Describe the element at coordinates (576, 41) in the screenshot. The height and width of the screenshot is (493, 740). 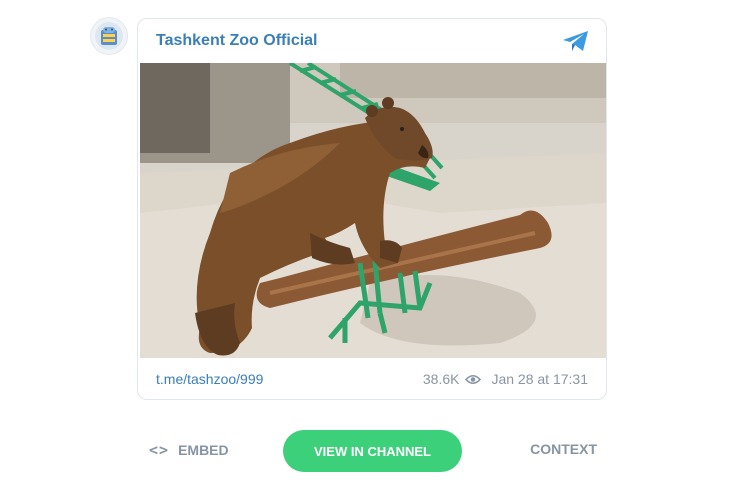
I see `telegram-icon` at that location.